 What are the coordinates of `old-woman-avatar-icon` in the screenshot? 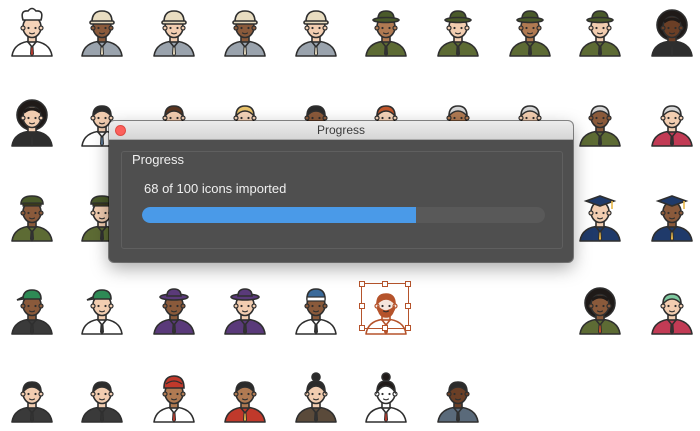 It's located at (600, 122).